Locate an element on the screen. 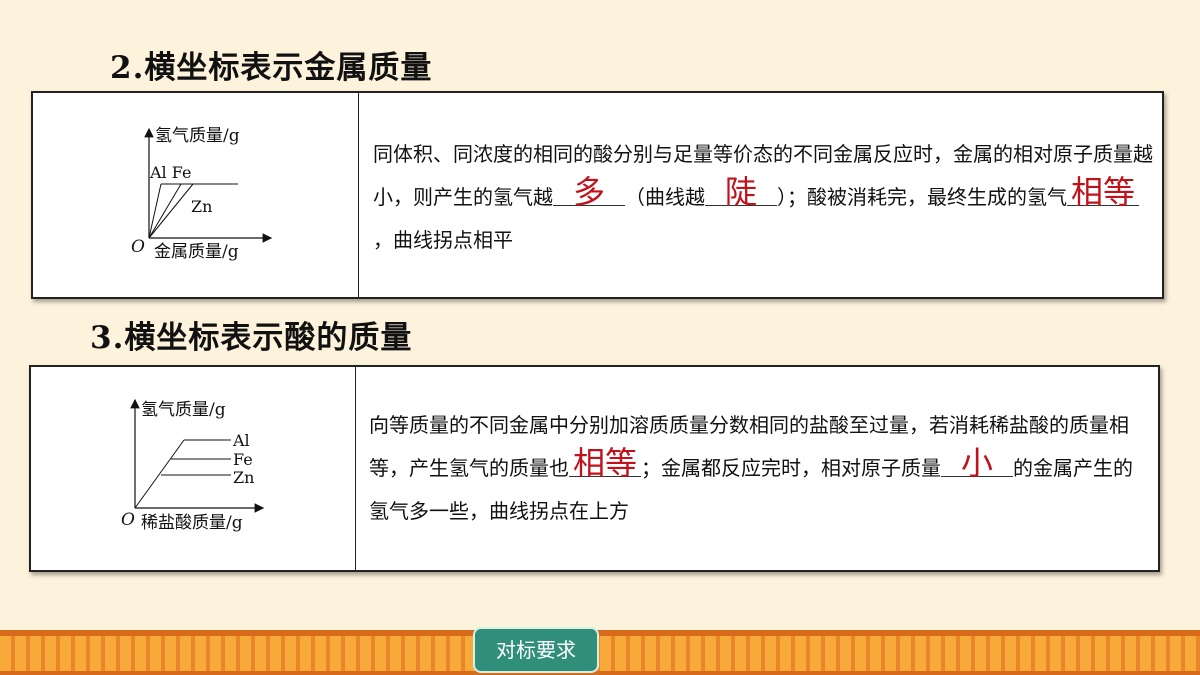  answer-blank: 多 is located at coordinates (589, 192).